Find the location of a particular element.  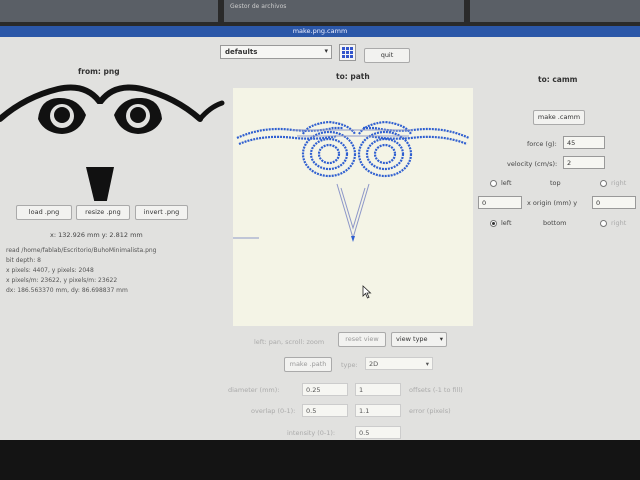

info-line: x pixels: 4407, y pixels: 2048 is located at coordinates (50, 270).